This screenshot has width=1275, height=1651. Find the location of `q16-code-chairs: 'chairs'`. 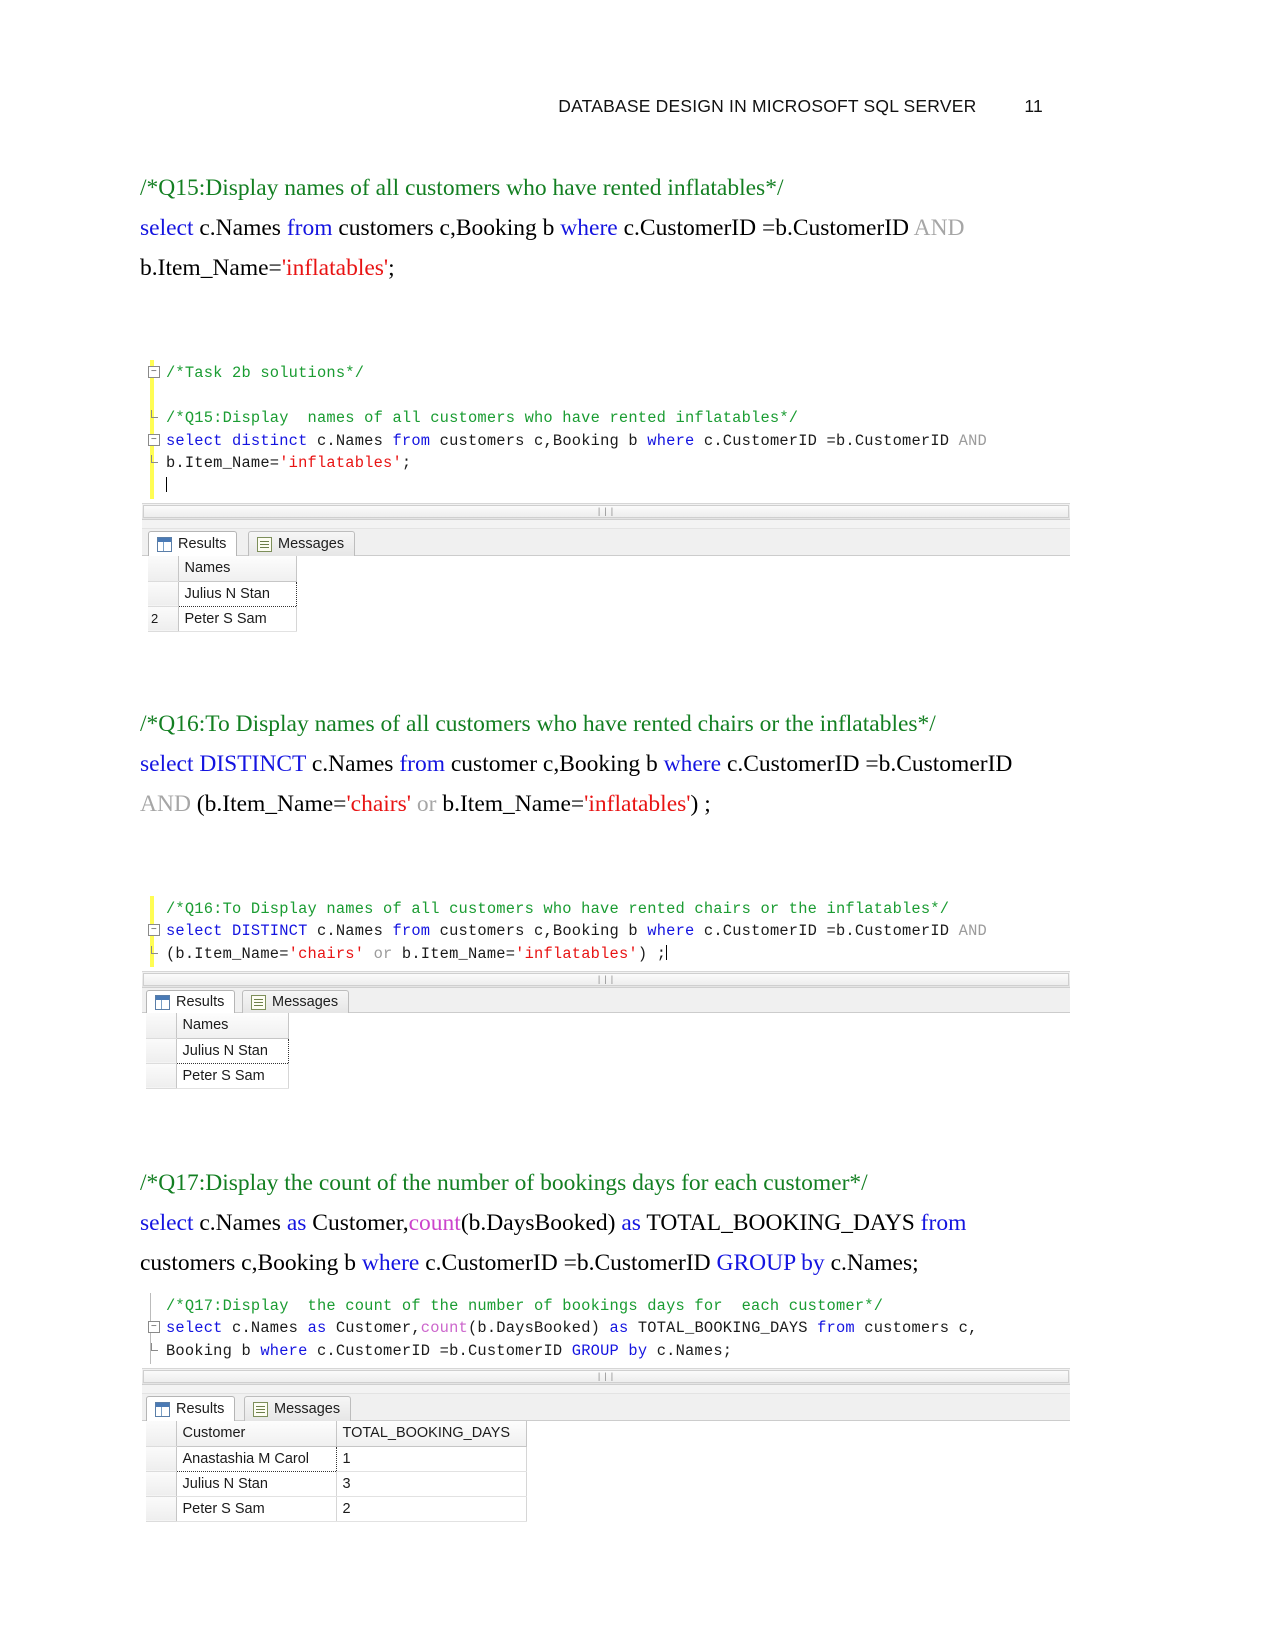

q16-code-chairs: 'chairs' is located at coordinates (326, 953).